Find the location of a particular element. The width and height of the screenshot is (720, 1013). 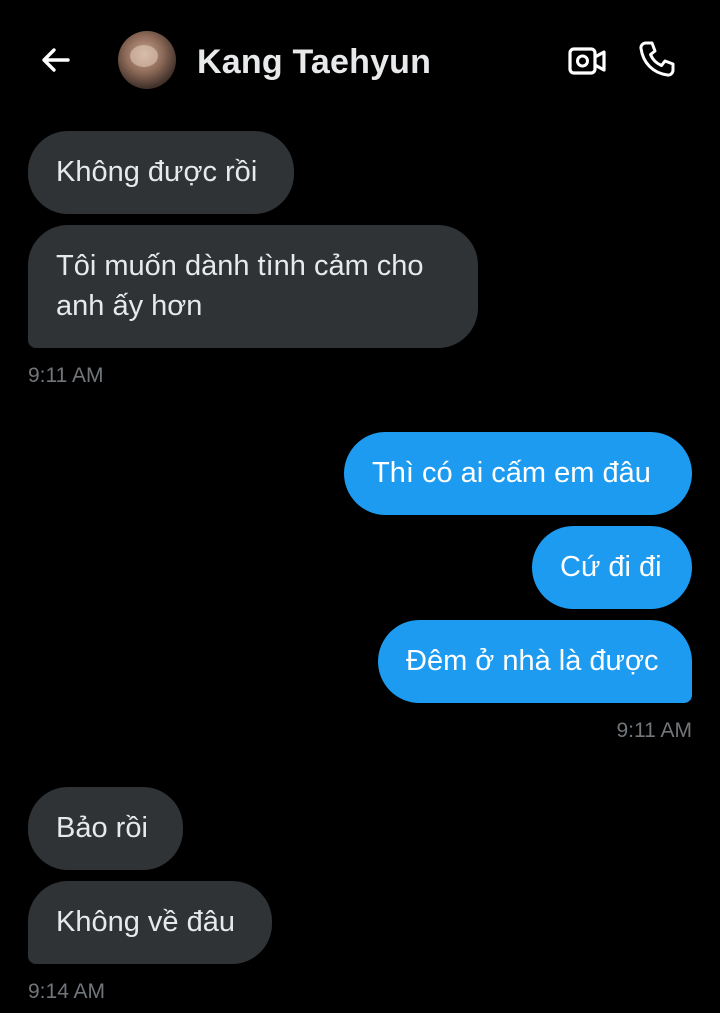

phone-icon is located at coordinates (657, 59).